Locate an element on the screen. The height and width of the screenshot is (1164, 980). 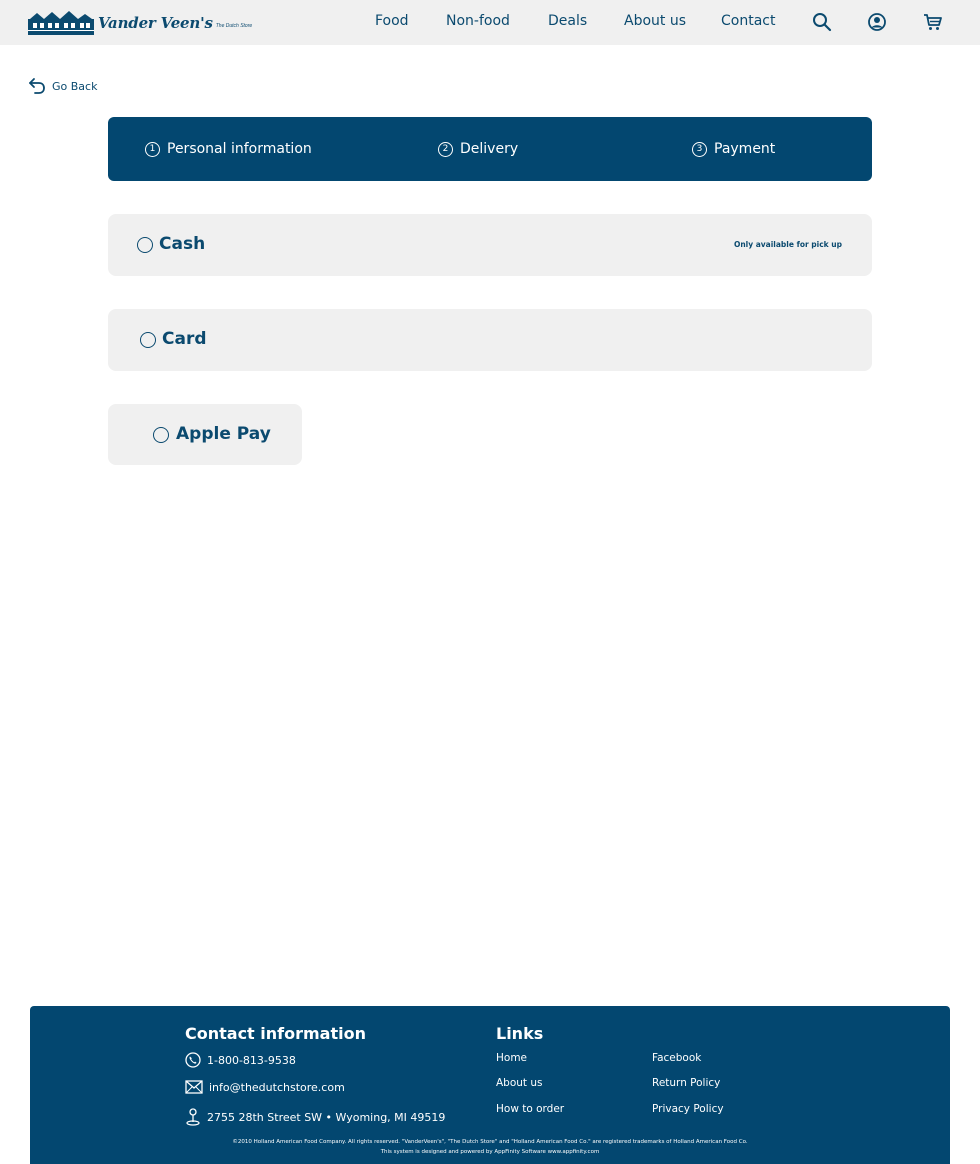
storefront-logo-icon is located at coordinates (61, 23).